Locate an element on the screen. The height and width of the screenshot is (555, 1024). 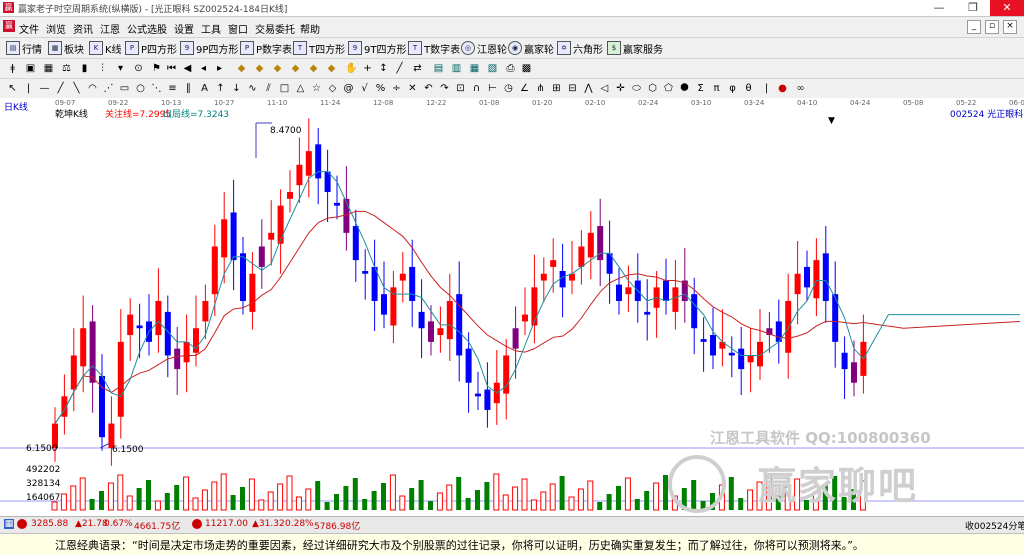
print-icon: ⎙ is located at coordinates (510, 68).